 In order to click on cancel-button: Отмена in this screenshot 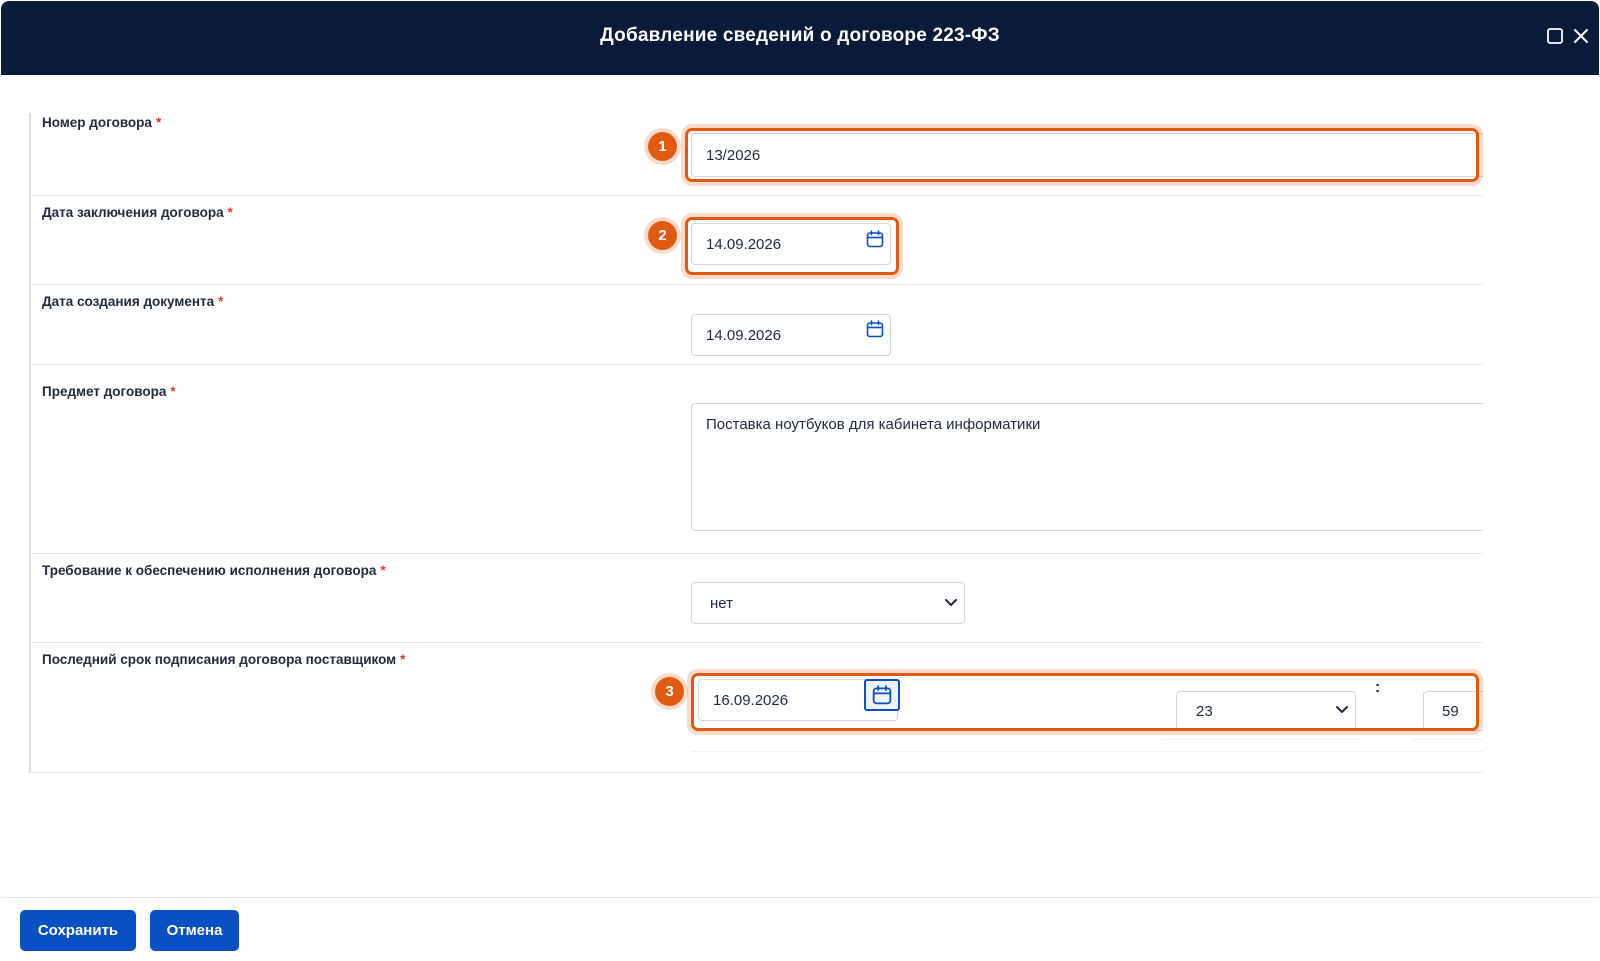, I will do `click(194, 930)`.